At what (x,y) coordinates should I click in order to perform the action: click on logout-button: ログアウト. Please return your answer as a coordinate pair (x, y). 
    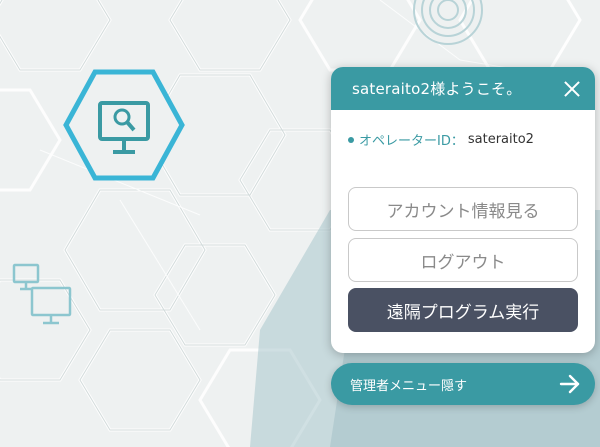
    Looking at the image, I should click on (463, 260).